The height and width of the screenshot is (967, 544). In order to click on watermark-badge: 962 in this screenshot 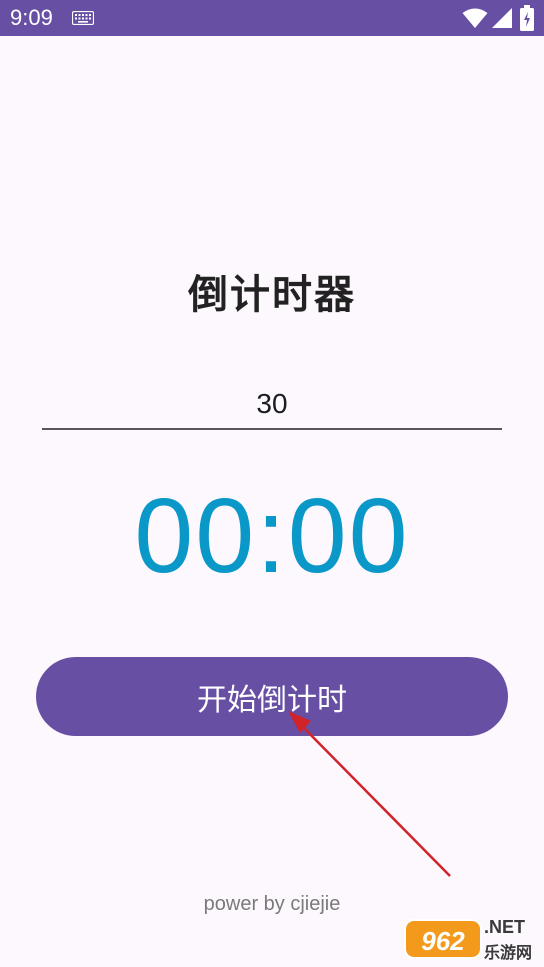, I will do `click(443, 939)`.